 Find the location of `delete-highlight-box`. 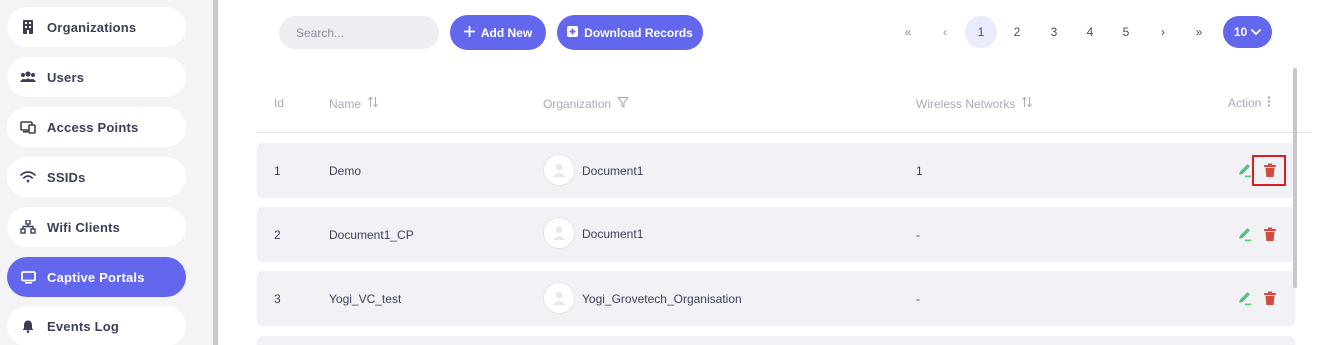

delete-highlight-box is located at coordinates (1269, 170).